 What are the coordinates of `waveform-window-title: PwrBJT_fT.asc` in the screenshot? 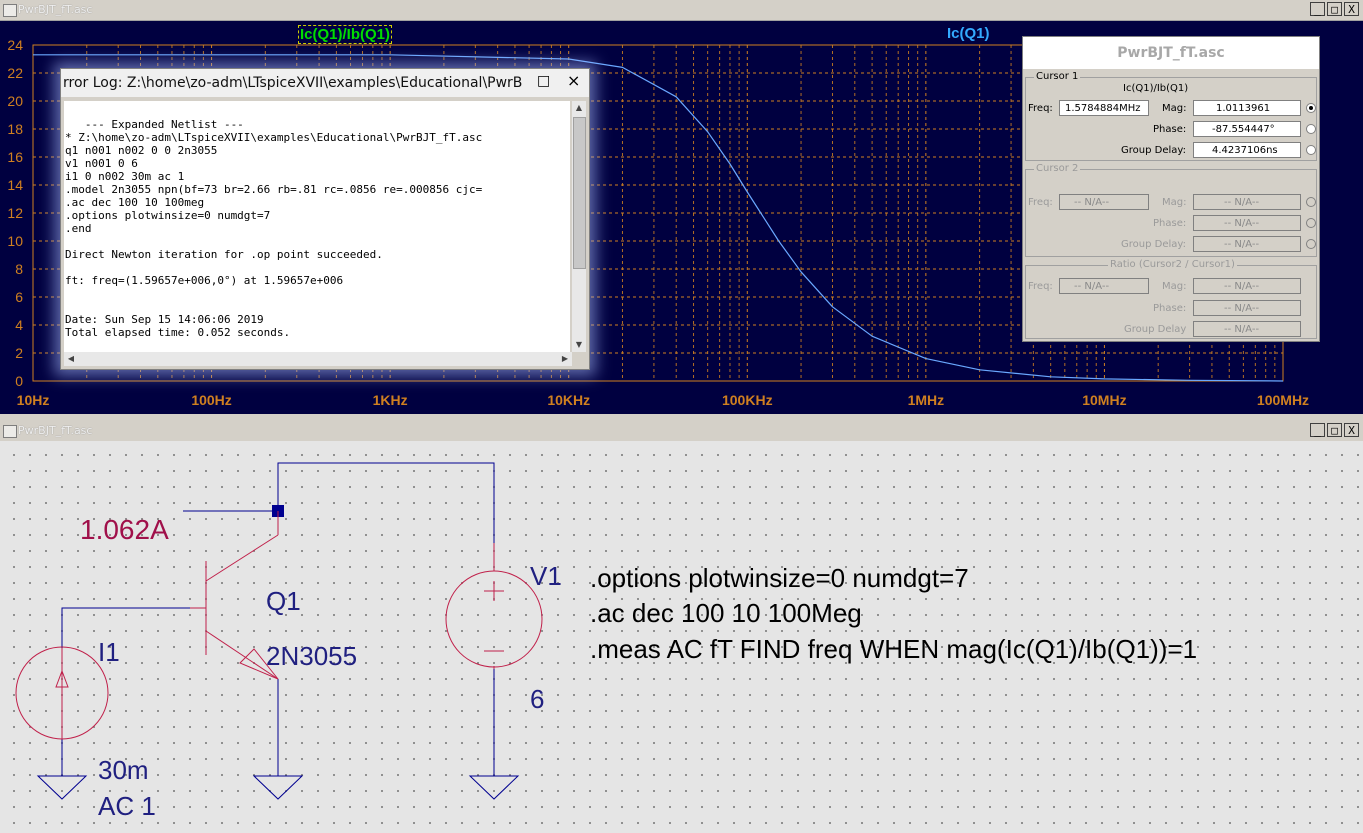 It's located at (55, 9).